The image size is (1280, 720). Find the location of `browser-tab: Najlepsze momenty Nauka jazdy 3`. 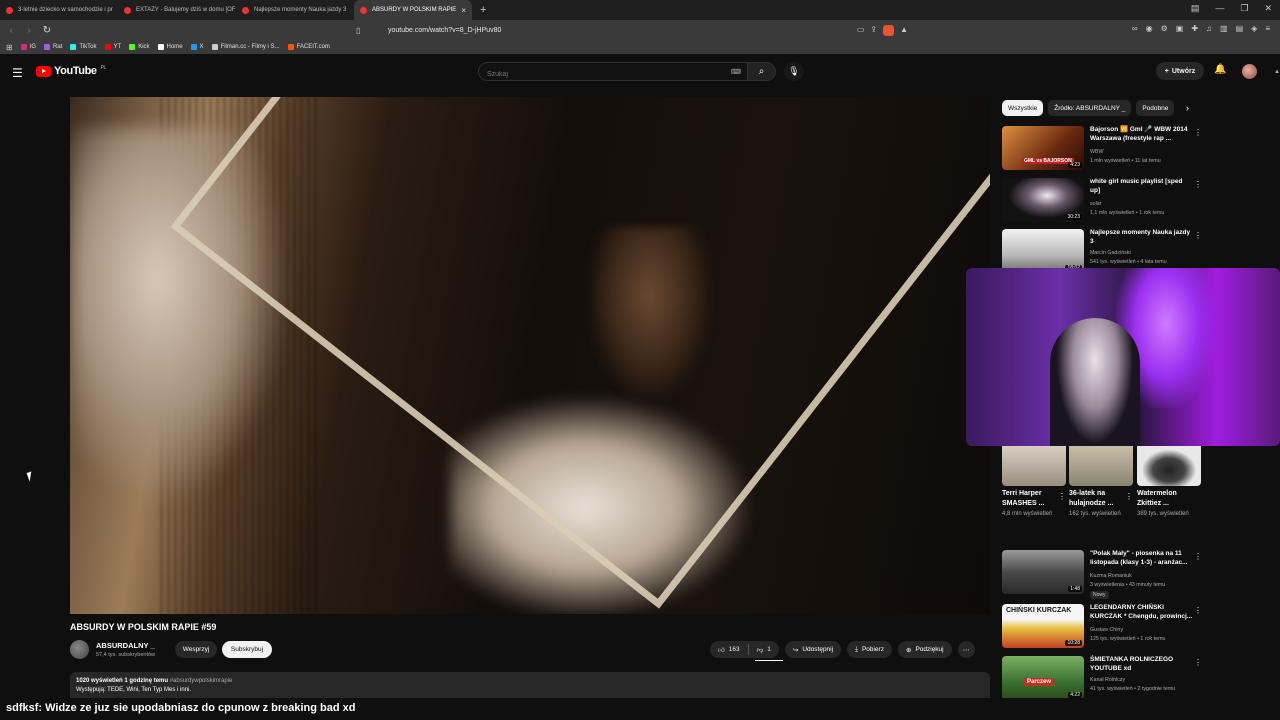

browser-tab: Najlepsze momenty Nauka jazdy 3 is located at coordinates (295, 10).